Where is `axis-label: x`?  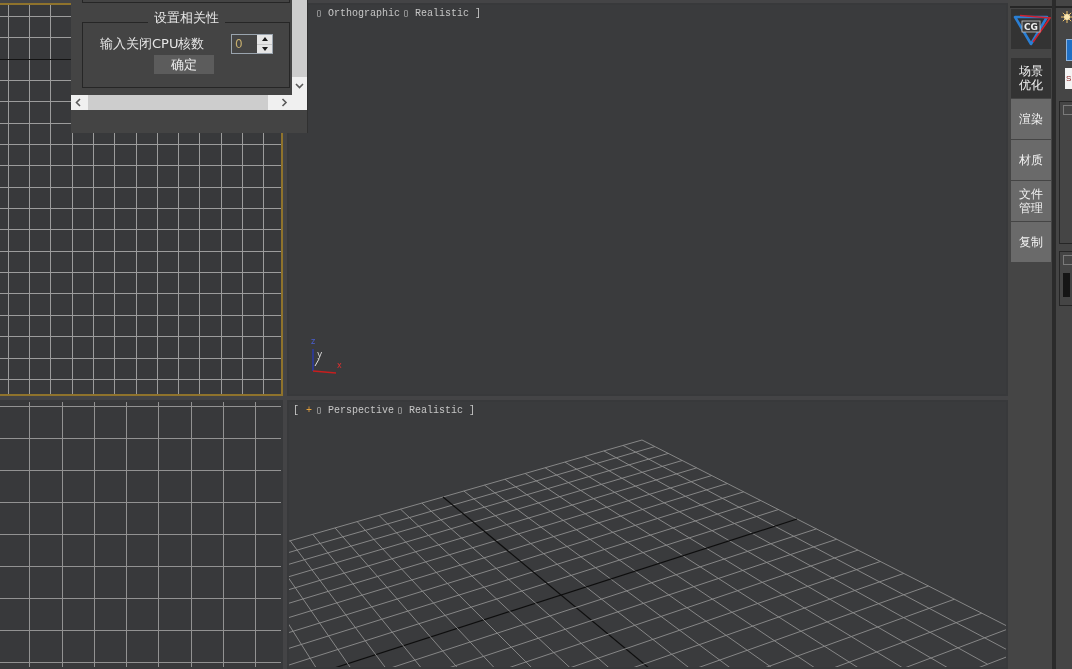
axis-label: x is located at coordinates (339, 365).